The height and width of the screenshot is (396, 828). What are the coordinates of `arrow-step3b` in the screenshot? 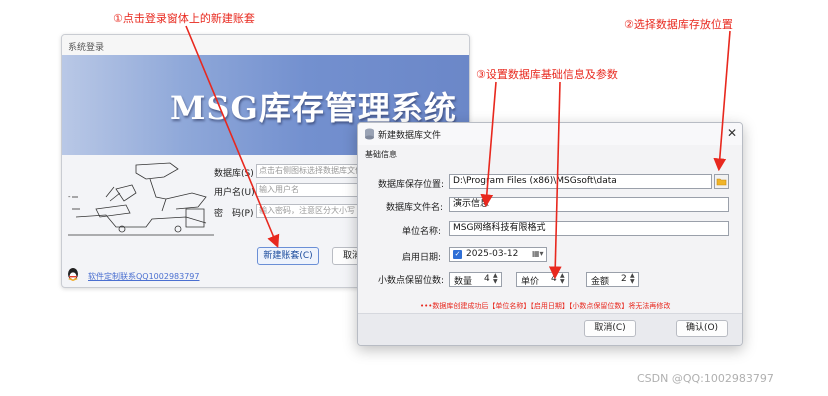 It's located at (555, 180).